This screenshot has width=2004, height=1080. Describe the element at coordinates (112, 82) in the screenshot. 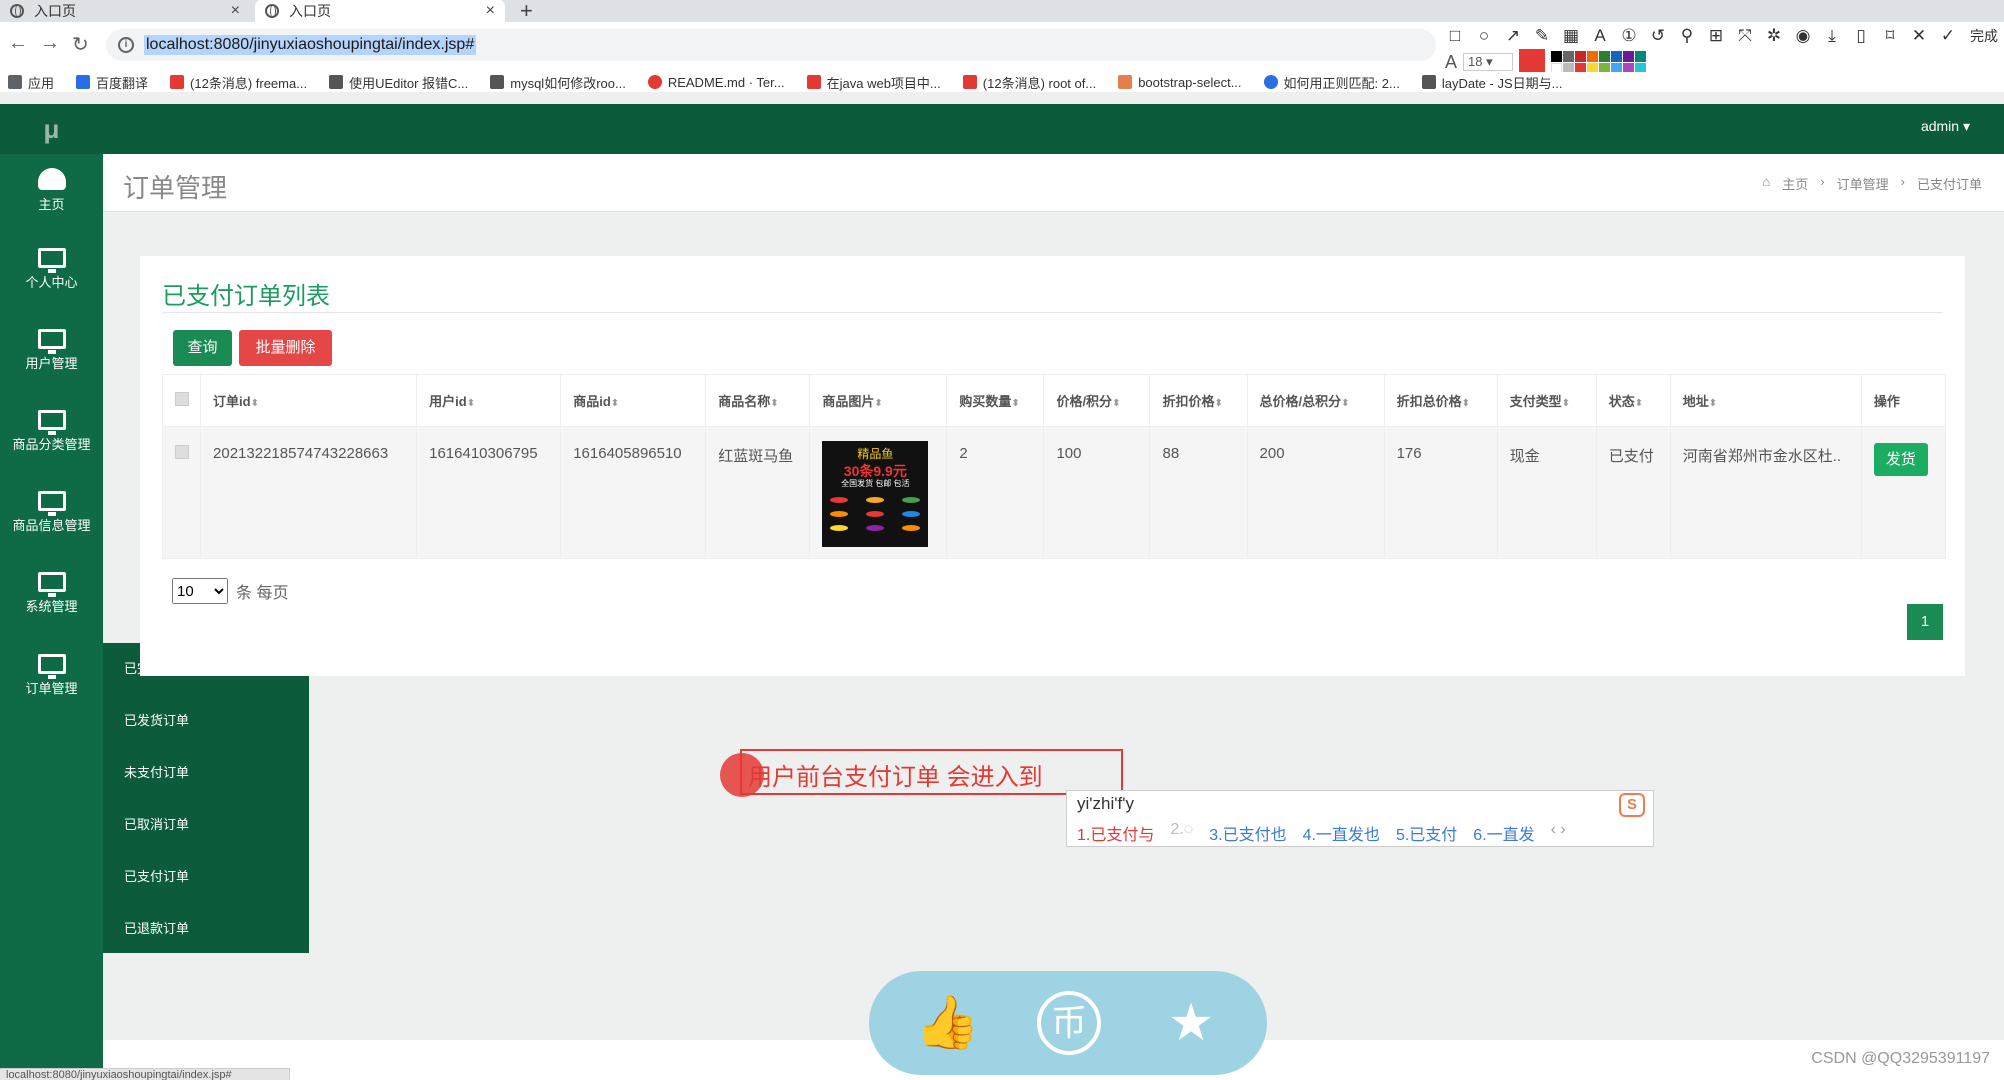

I see `bookmark-item: 百度翻译` at that location.